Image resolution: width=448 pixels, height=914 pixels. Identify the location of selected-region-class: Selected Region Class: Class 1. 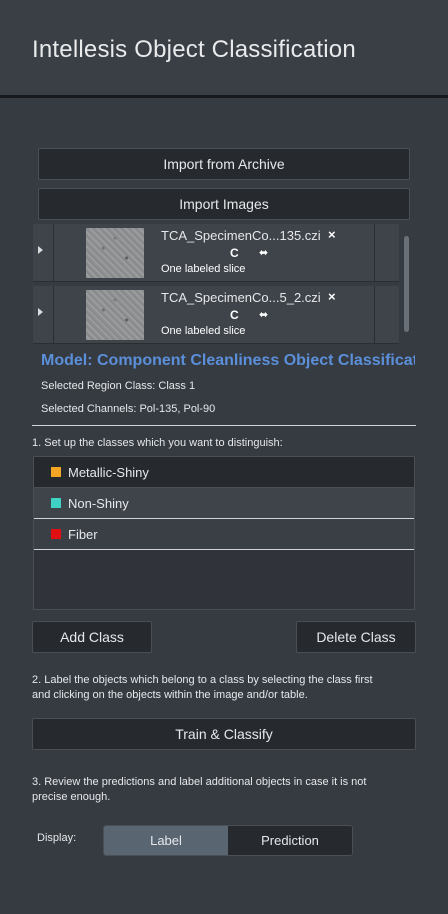
(118, 386).